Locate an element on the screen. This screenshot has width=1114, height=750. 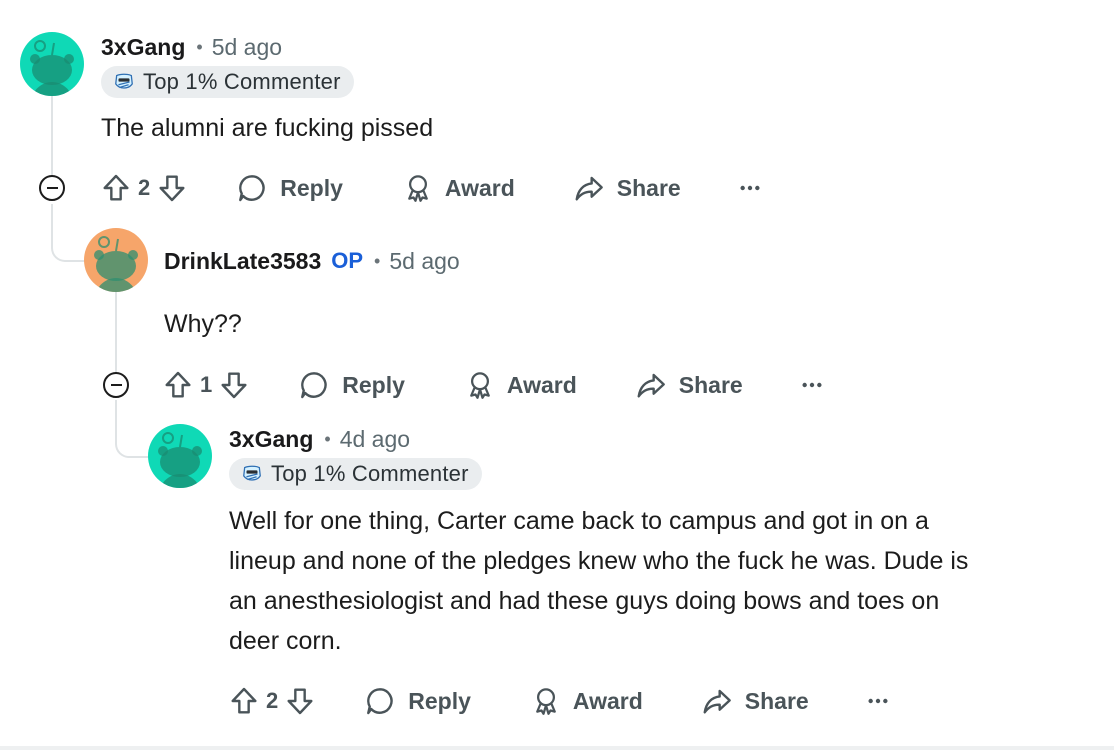
comment-actions: 1 Reply Award Share is located at coordinates (492, 385).